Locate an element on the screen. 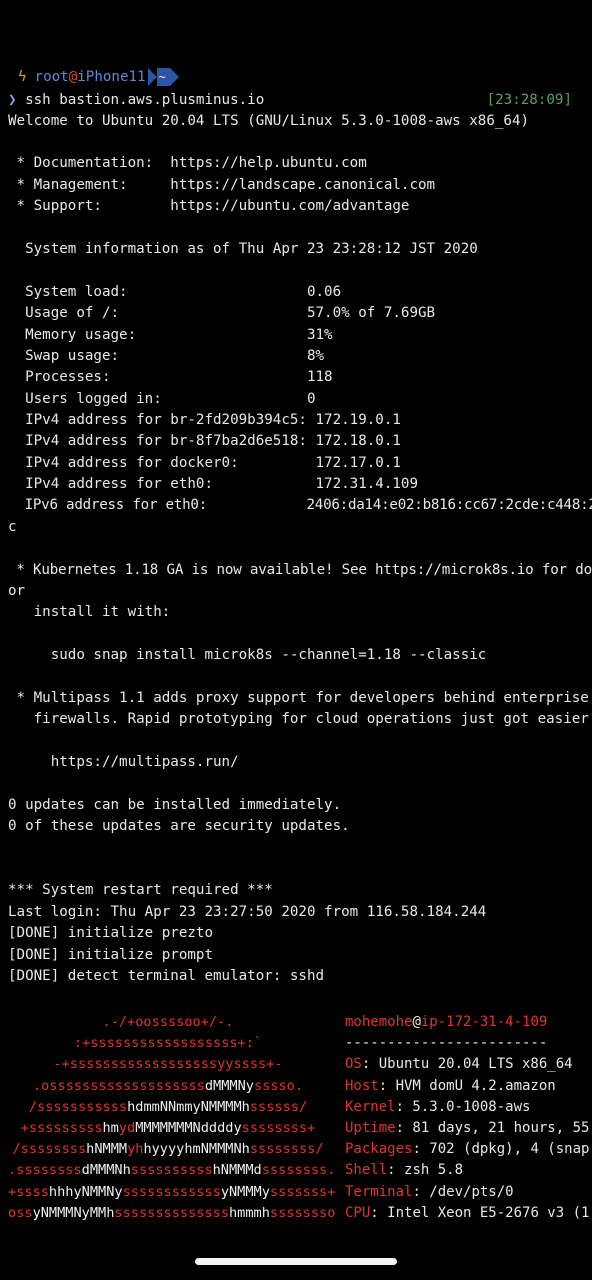 This screenshot has width=592, height=1280. command-text: ssh bastion.aws.plusminus.io is located at coordinates (145, 100).